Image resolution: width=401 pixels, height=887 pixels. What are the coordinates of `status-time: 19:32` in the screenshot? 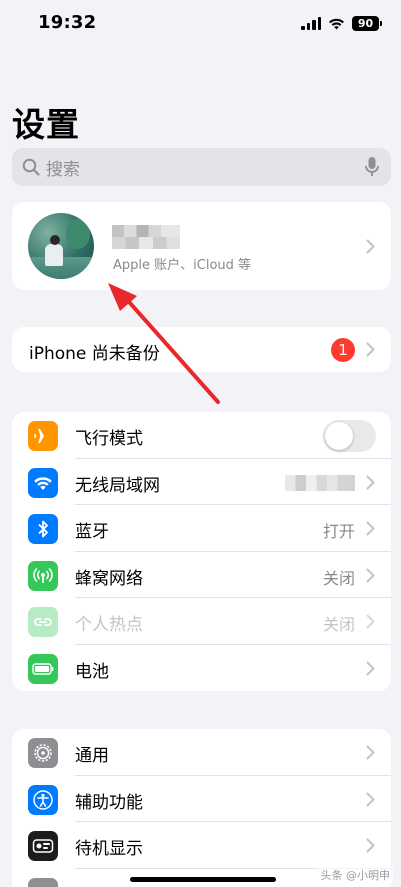 It's located at (67, 22).